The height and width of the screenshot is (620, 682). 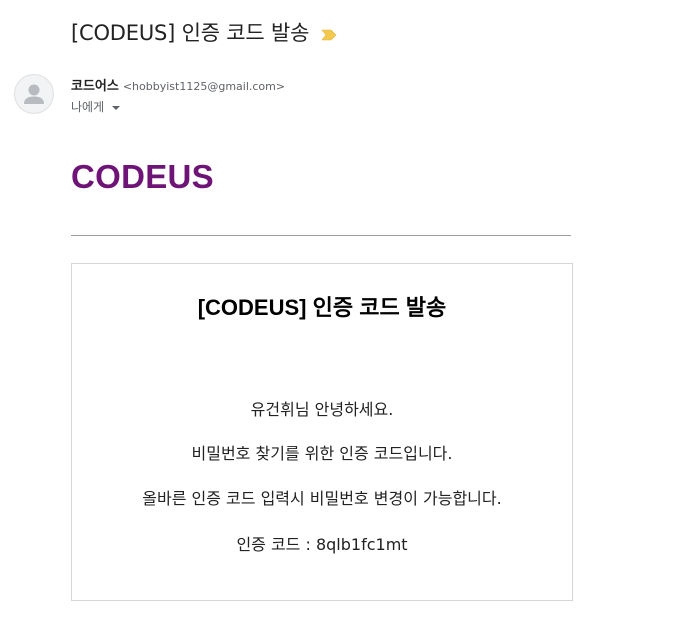 I want to click on instruction-text: 올바른 인증 코드 입력시 비밀번호 변경이 가능합니다., so click(x=322, y=498).